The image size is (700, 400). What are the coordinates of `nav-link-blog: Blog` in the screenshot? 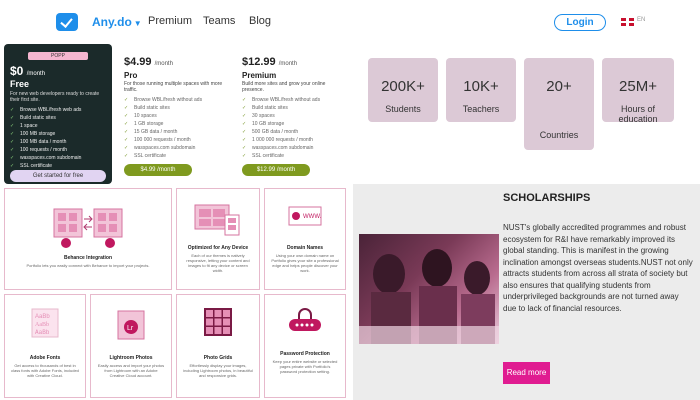 It's located at (260, 21).